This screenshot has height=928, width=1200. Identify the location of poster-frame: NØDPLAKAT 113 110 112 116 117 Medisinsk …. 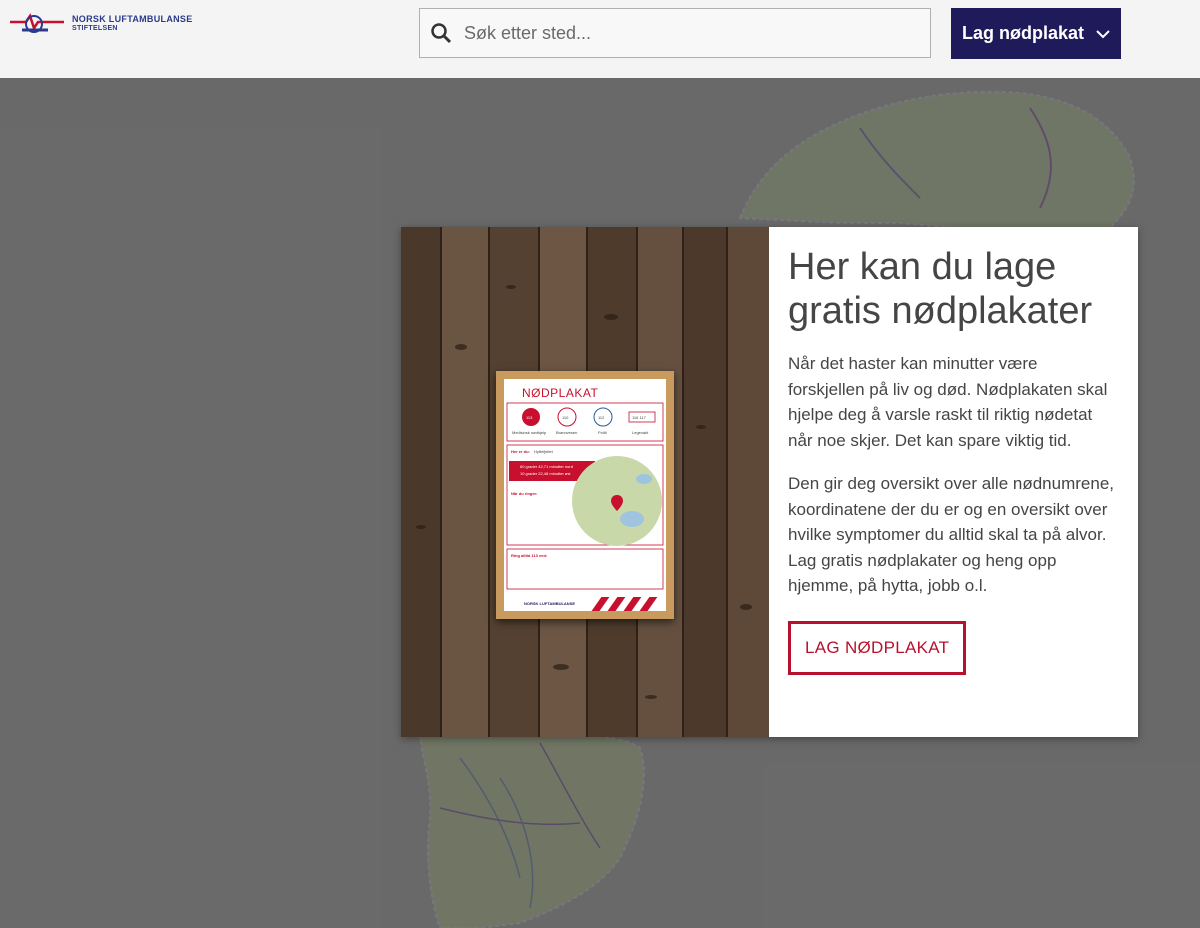
(585, 495).